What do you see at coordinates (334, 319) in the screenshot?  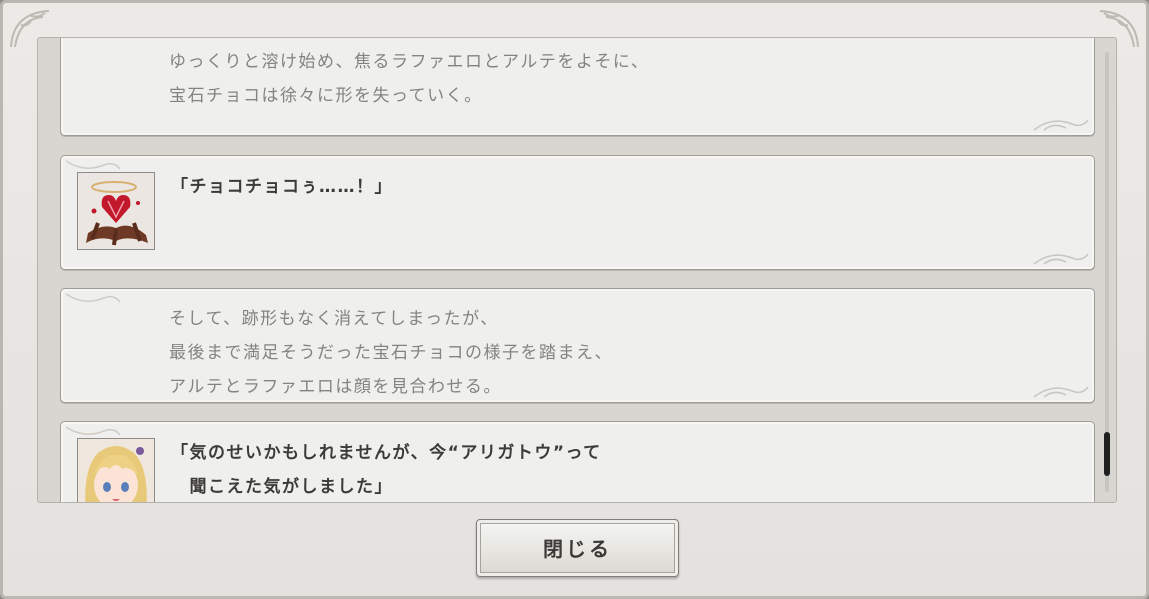 I see `narration-line: そして、跡形もなく消えてしまったが、` at bounding box center [334, 319].